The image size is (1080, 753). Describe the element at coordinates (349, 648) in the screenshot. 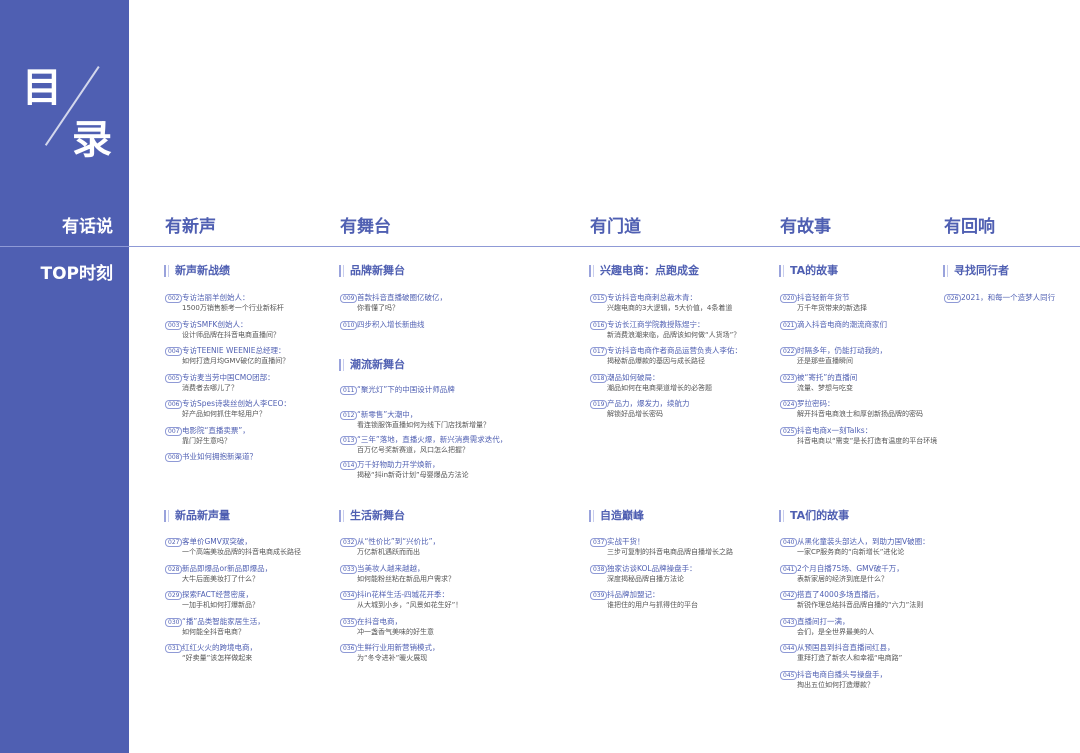

I see `page-number-badge: 036` at that location.